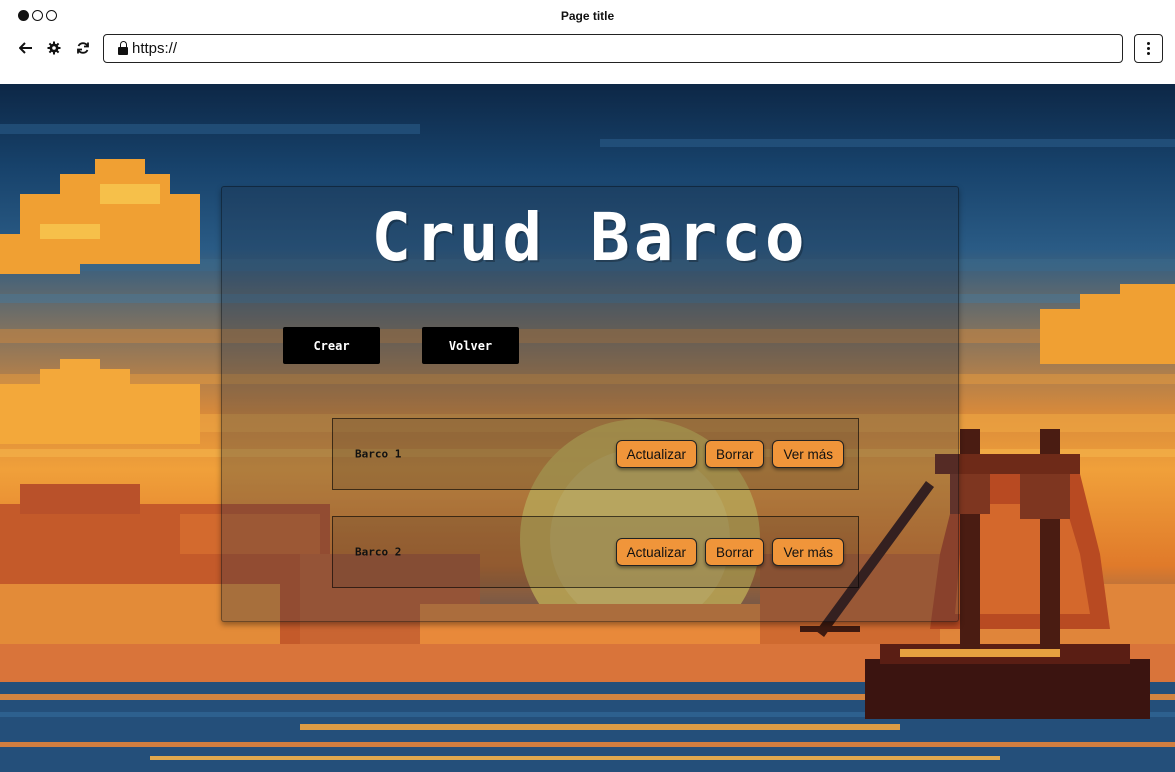  What do you see at coordinates (331, 345) in the screenshot?
I see `create-button: Crear` at bounding box center [331, 345].